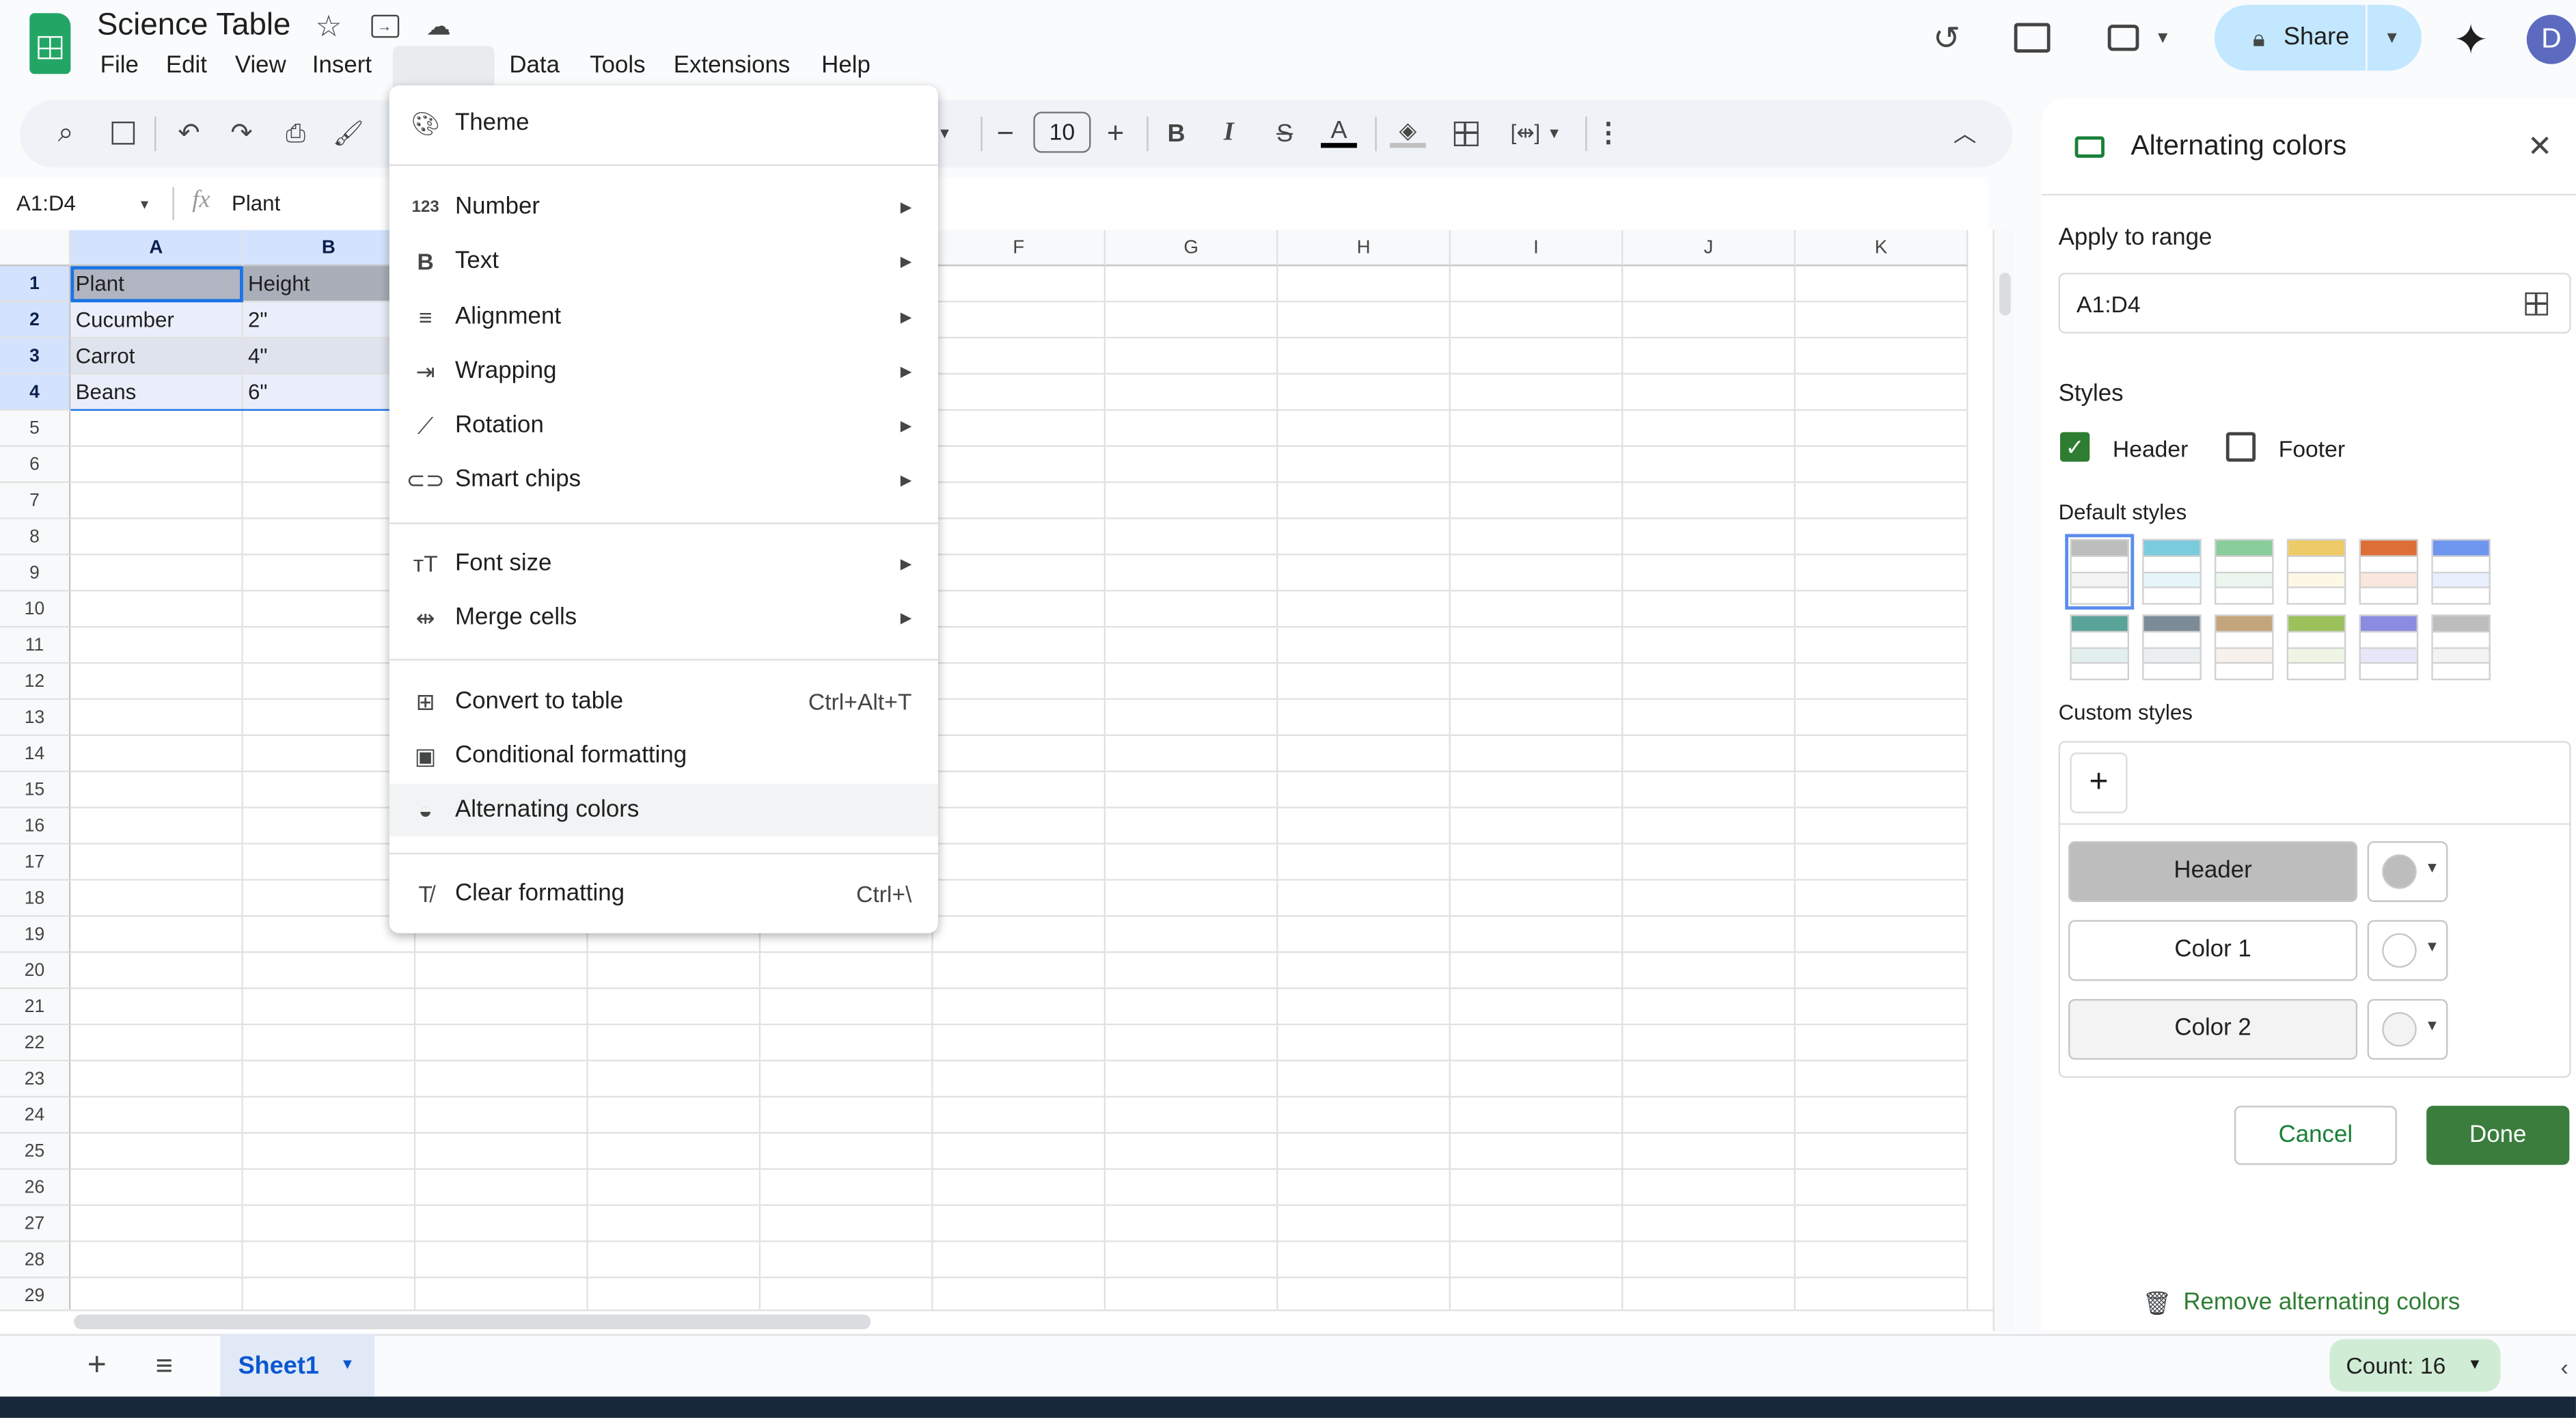 This screenshot has height=1418, width=2576. What do you see at coordinates (35, 1188) in the screenshot?
I see `row-header: 26` at bounding box center [35, 1188].